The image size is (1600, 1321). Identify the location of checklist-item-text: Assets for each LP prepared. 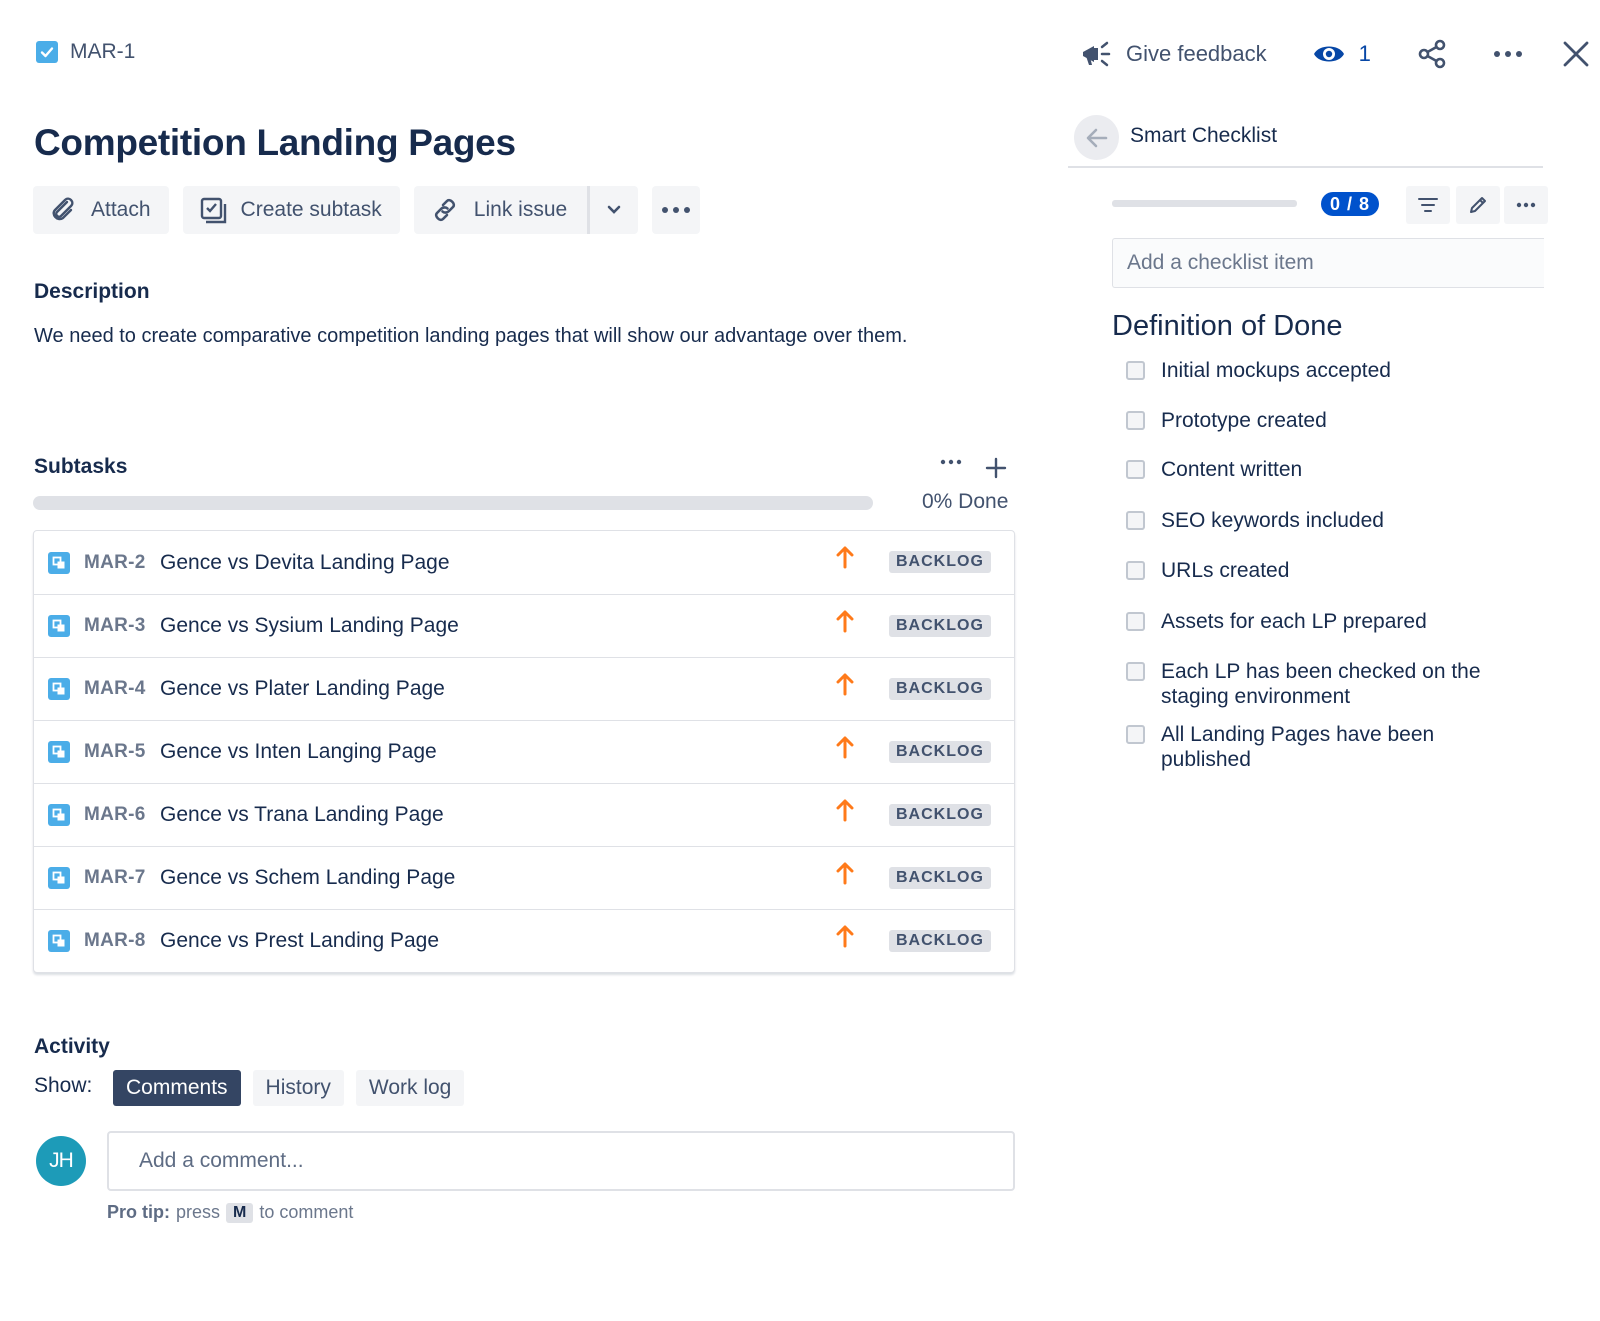
(1294, 621).